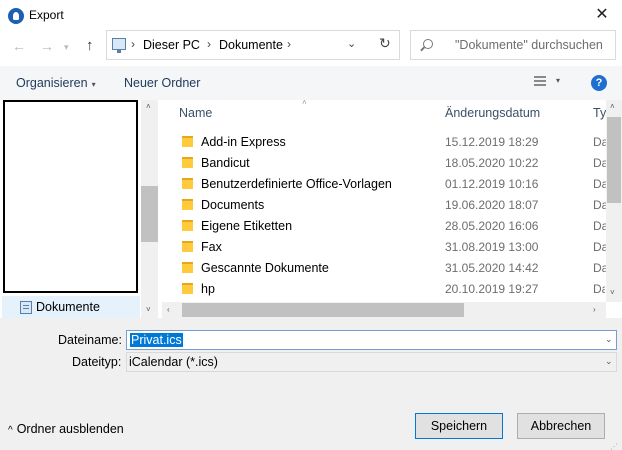  Describe the element at coordinates (173, 362) in the screenshot. I see `filetype-value: iCalendar (*.ics)` at that location.